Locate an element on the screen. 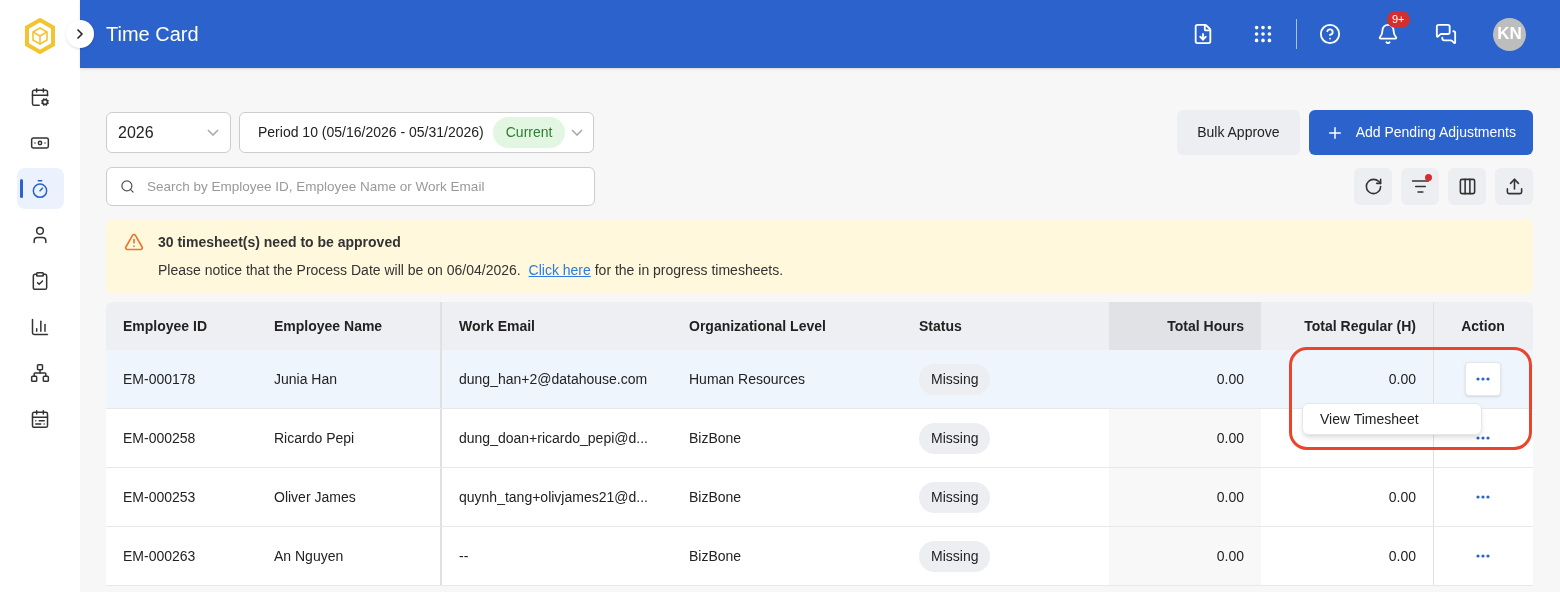 This screenshot has width=1560, height=592. checklist-icon is located at coordinates (40, 280).